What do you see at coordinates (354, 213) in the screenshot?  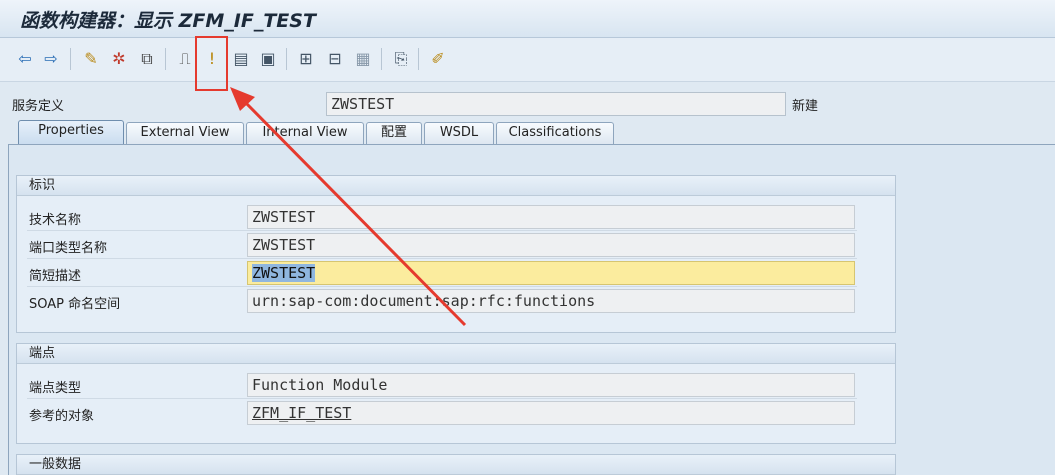 I see `arrow-shaft` at bounding box center [354, 213].